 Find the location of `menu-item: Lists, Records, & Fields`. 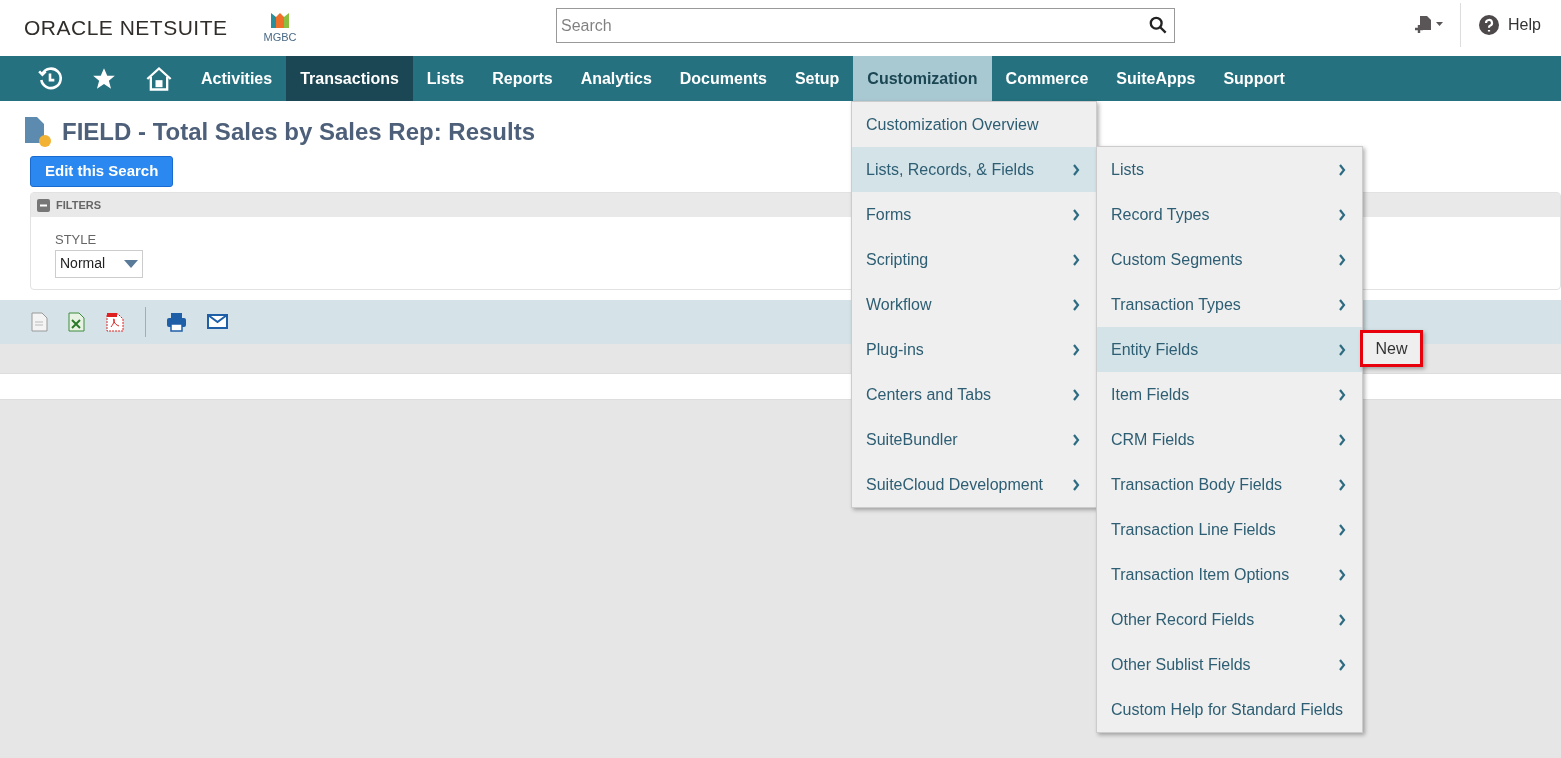

menu-item: Lists, Records, & Fields is located at coordinates (974, 169).